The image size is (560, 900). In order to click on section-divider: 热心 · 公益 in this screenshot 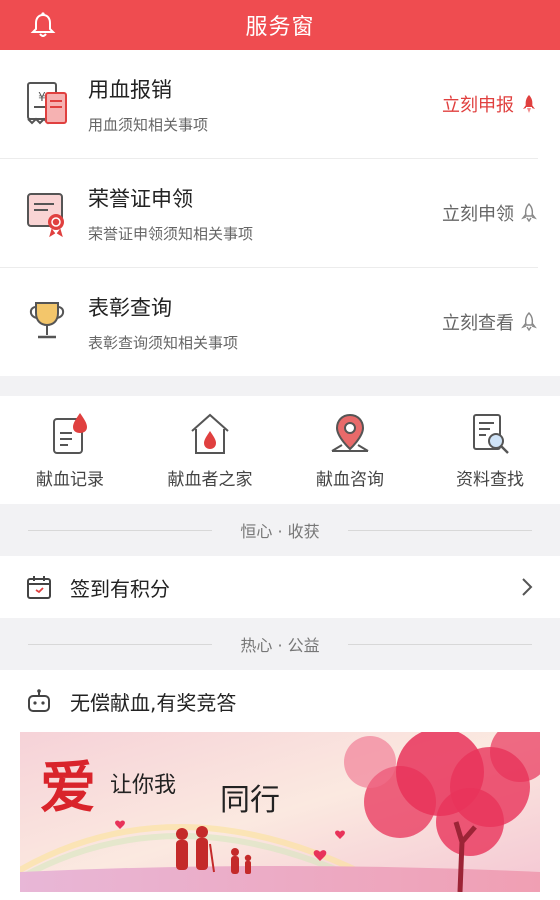, I will do `click(280, 644)`.